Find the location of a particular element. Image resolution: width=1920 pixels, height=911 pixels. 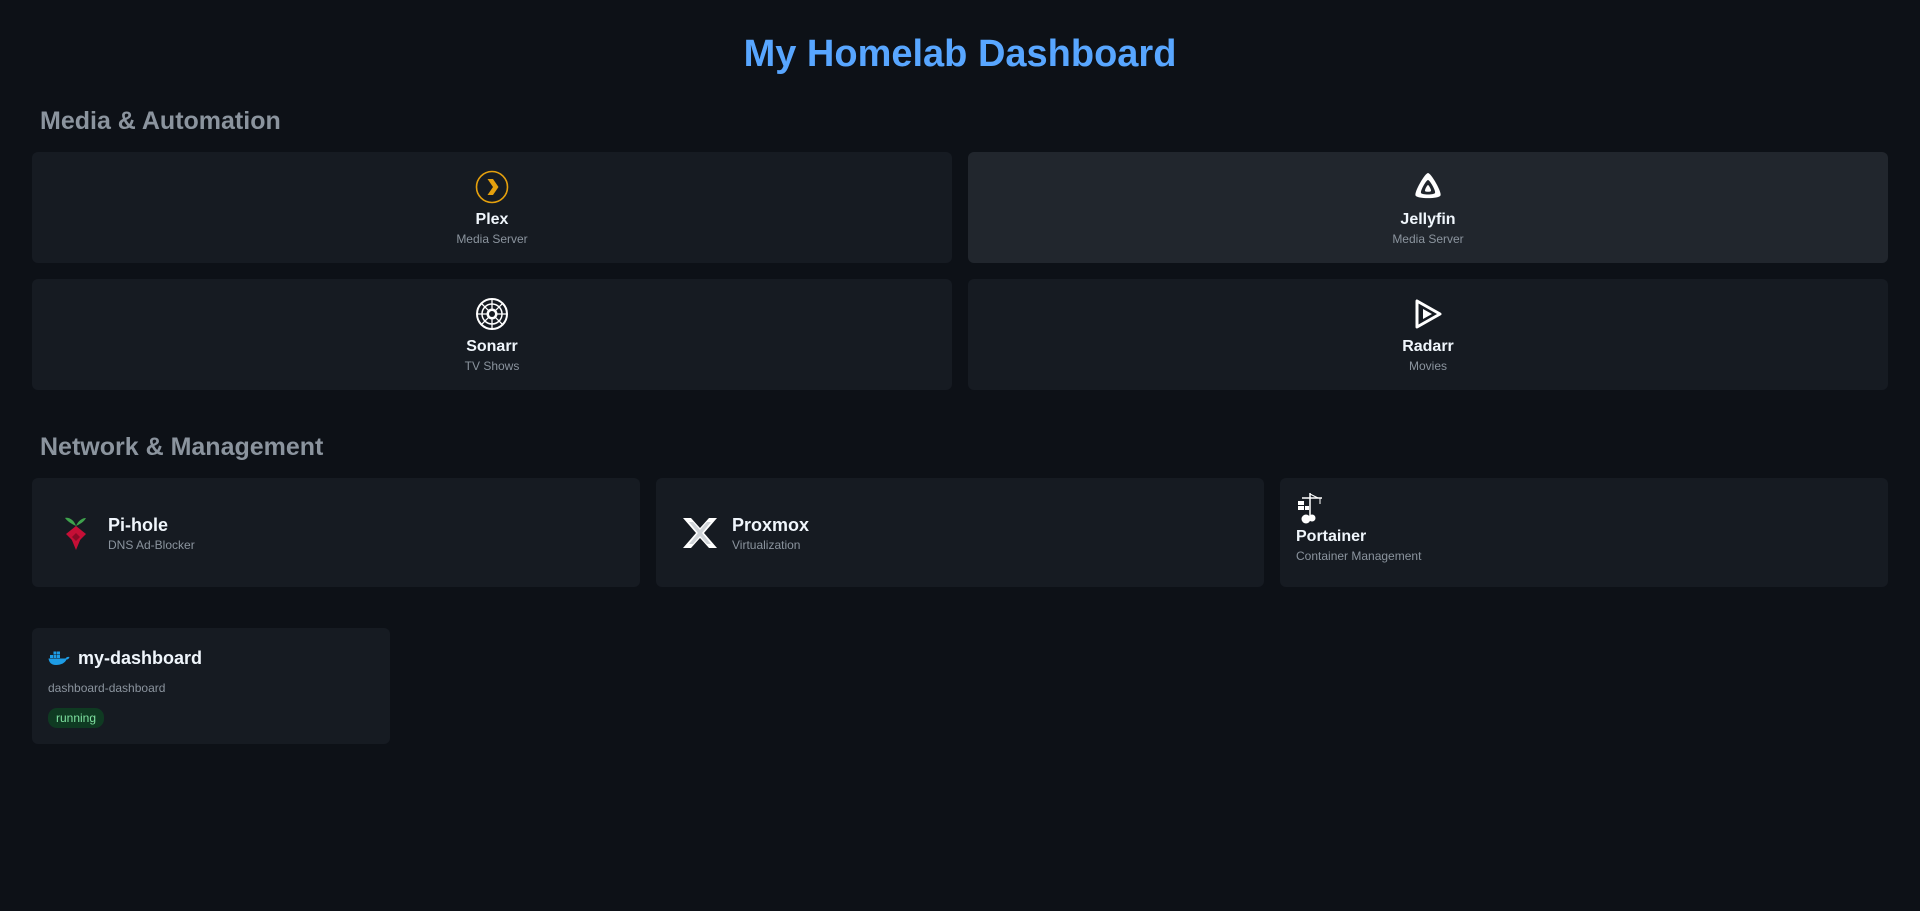

pihole-icon is located at coordinates (76, 533).